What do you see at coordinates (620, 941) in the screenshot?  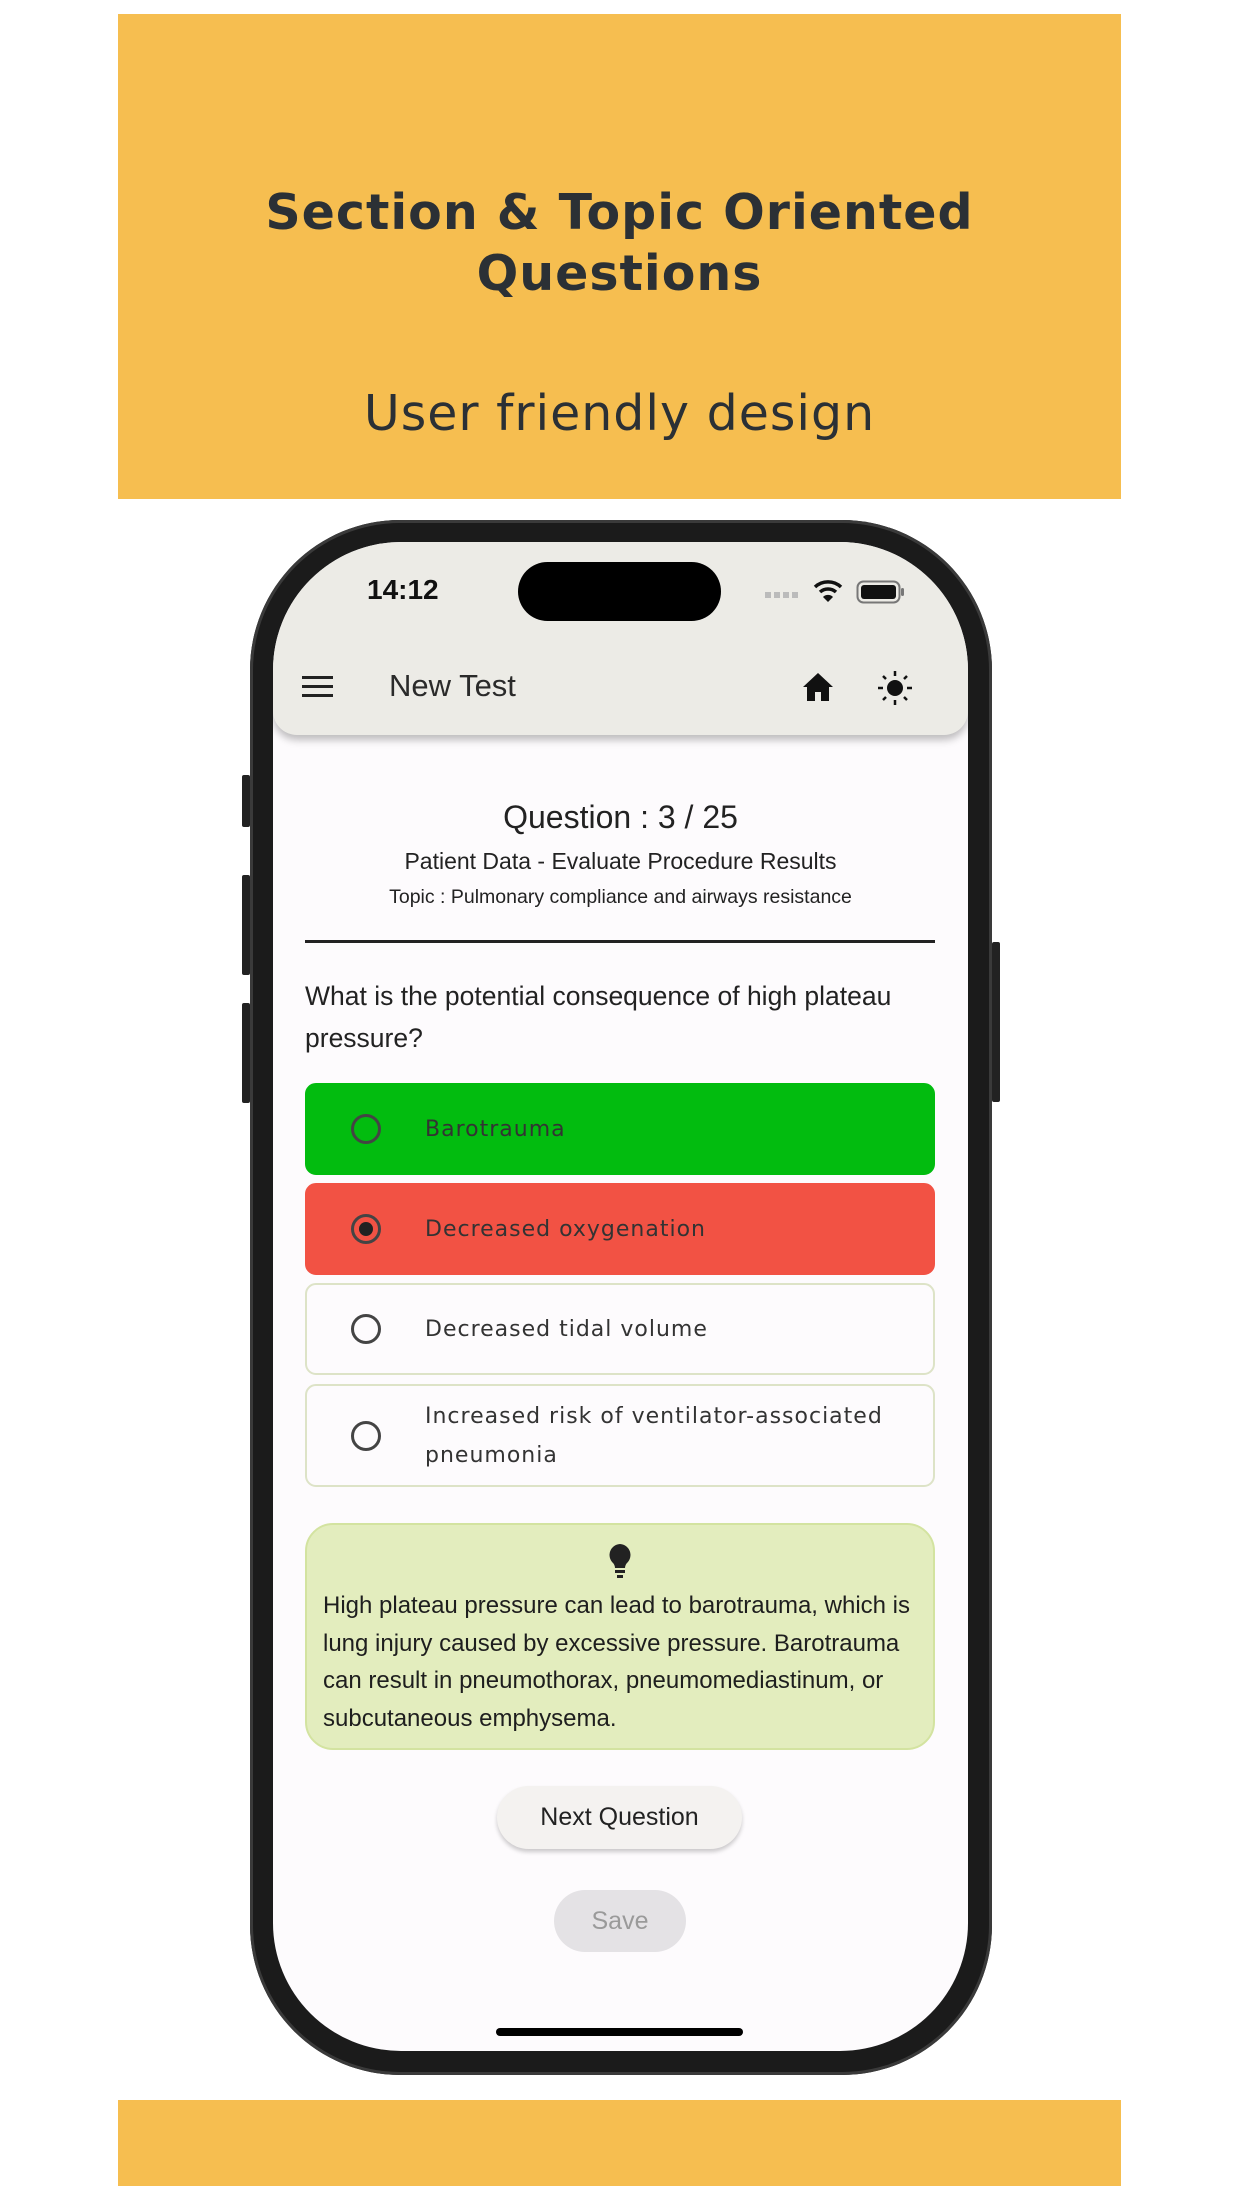 I see `divider` at bounding box center [620, 941].